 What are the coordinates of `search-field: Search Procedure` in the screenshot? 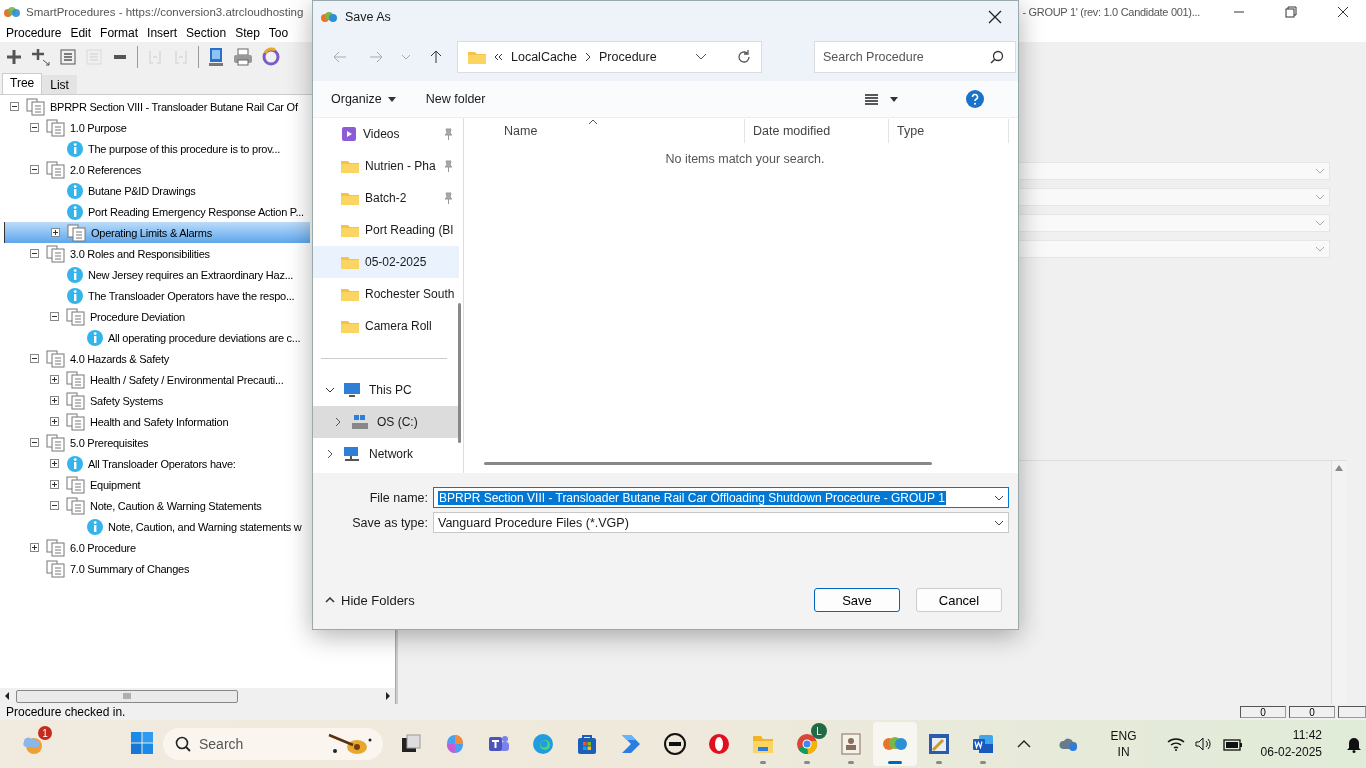 It's located at (915, 57).